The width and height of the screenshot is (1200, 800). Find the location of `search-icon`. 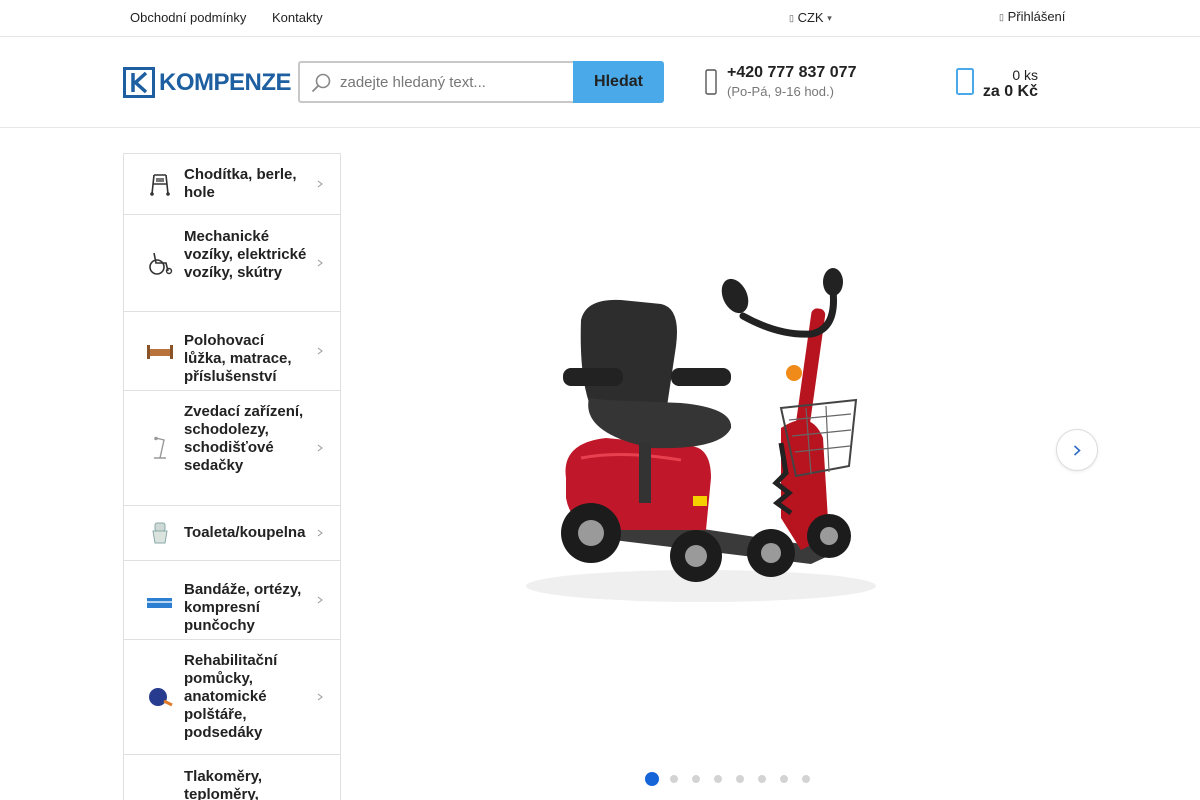

search-icon is located at coordinates (321, 83).